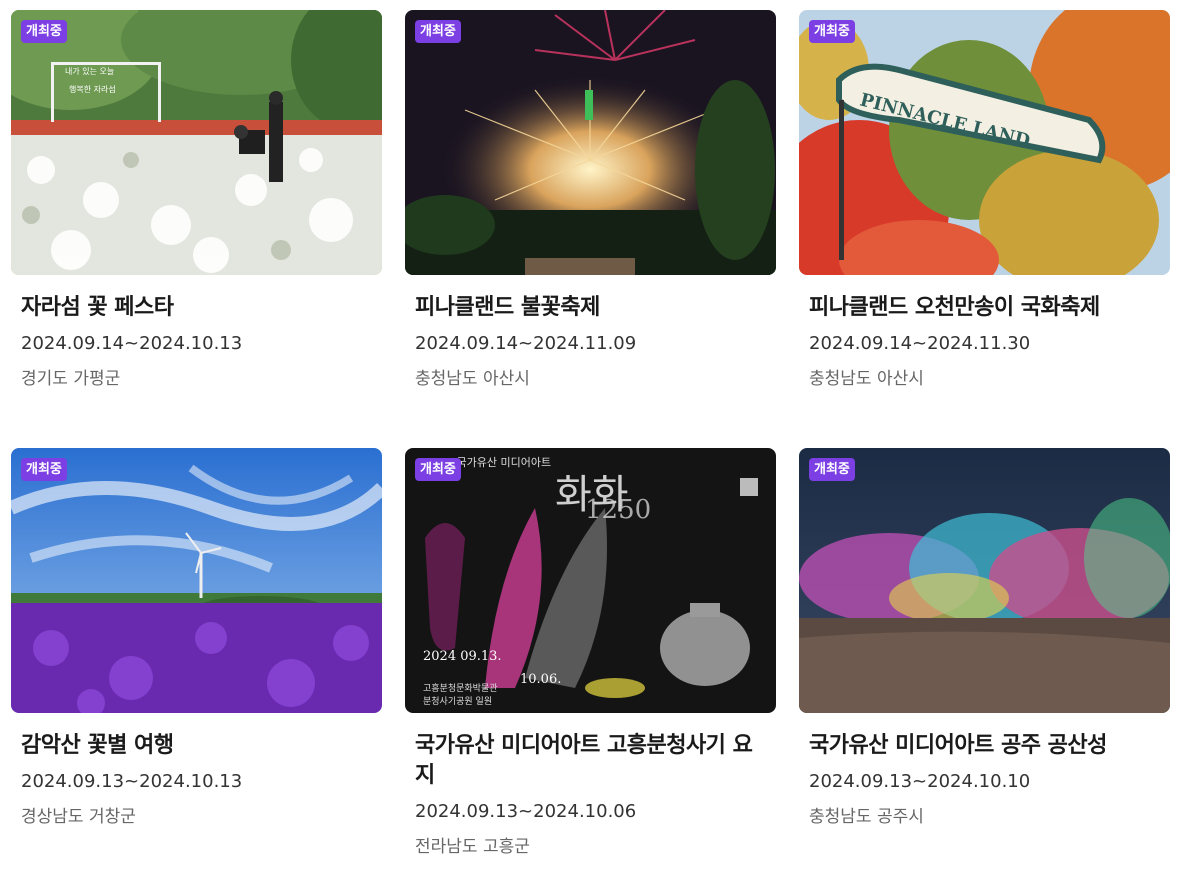  Describe the element at coordinates (132, 781) in the screenshot. I see `festival-date: 2024.09.13~2024.10.13` at that location.